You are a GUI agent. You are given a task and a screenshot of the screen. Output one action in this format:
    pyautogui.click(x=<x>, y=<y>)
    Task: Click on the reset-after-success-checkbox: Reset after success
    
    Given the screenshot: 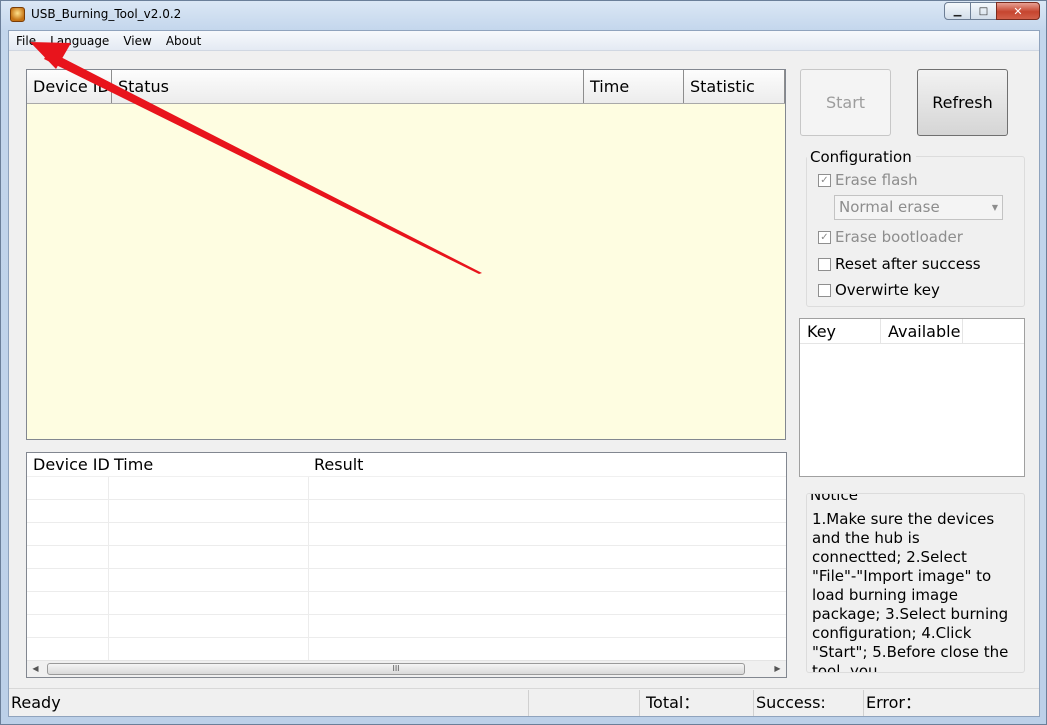 What is the action you would take?
    pyautogui.click(x=899, y=264)
    